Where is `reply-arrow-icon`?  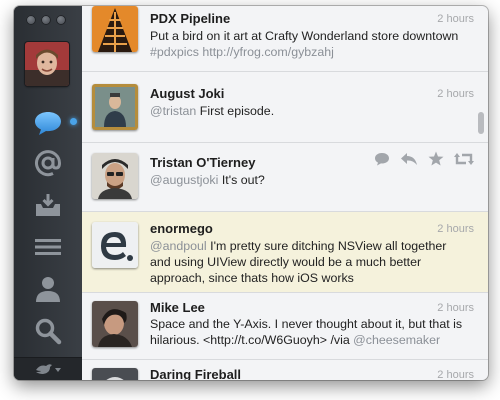
reply-arrow-icon is located at coordinates (409, 159).